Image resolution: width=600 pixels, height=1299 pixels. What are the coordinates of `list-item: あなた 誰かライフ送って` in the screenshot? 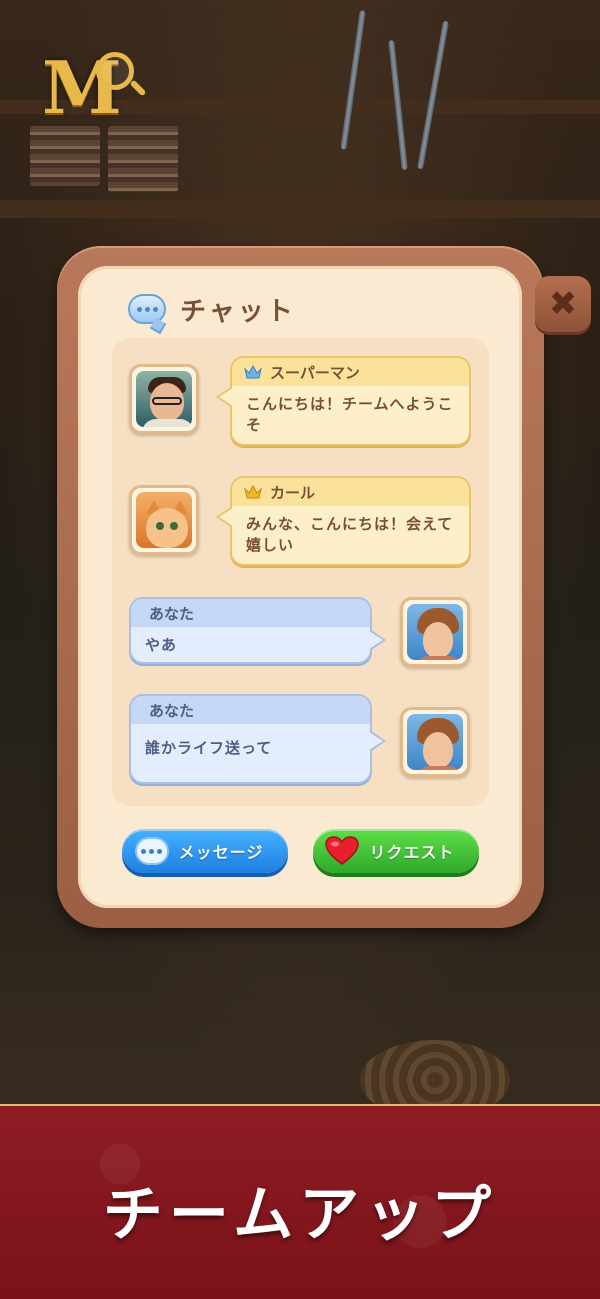 It's located at (257, 739).